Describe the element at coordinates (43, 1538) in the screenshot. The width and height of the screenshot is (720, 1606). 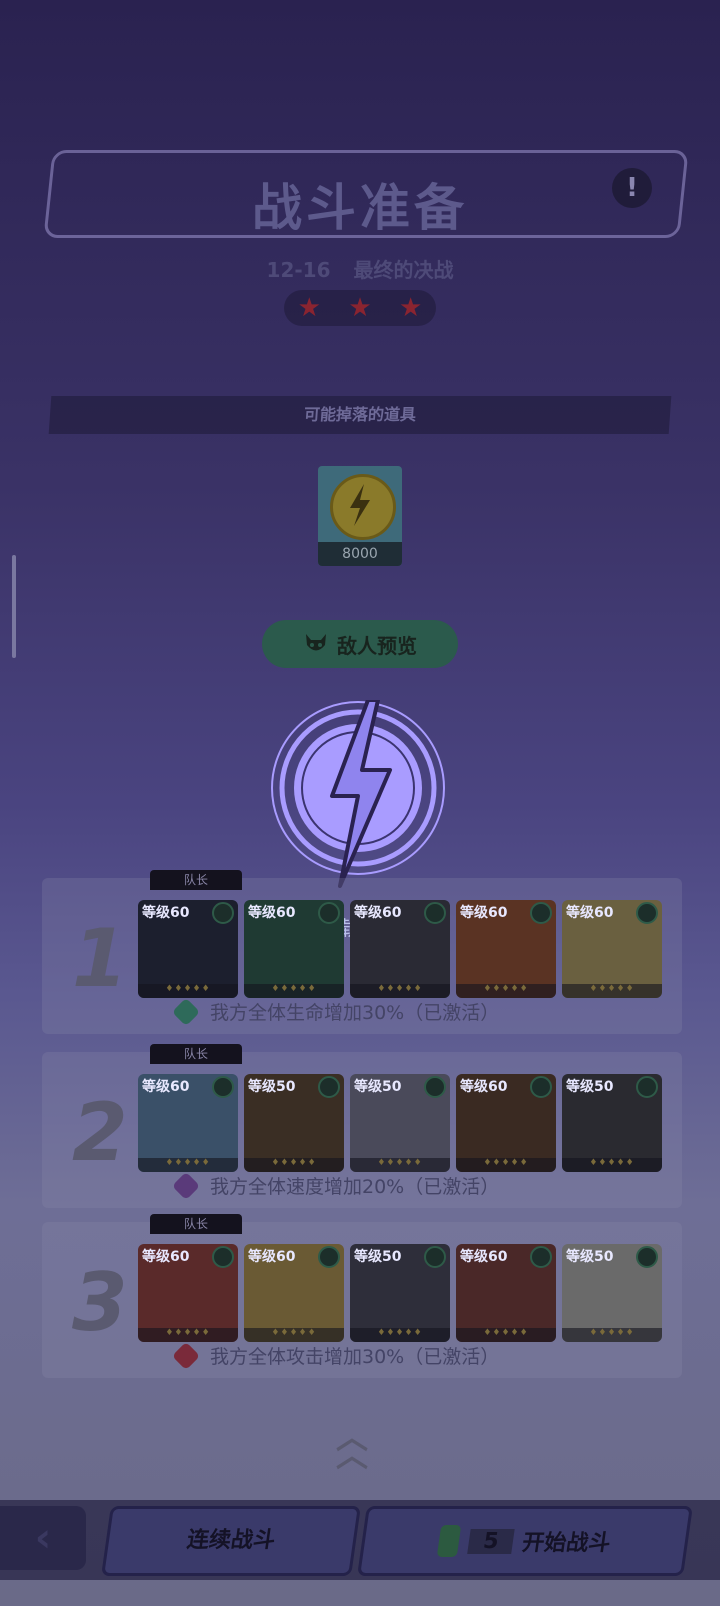
I see `back-button: ‹` at that location.